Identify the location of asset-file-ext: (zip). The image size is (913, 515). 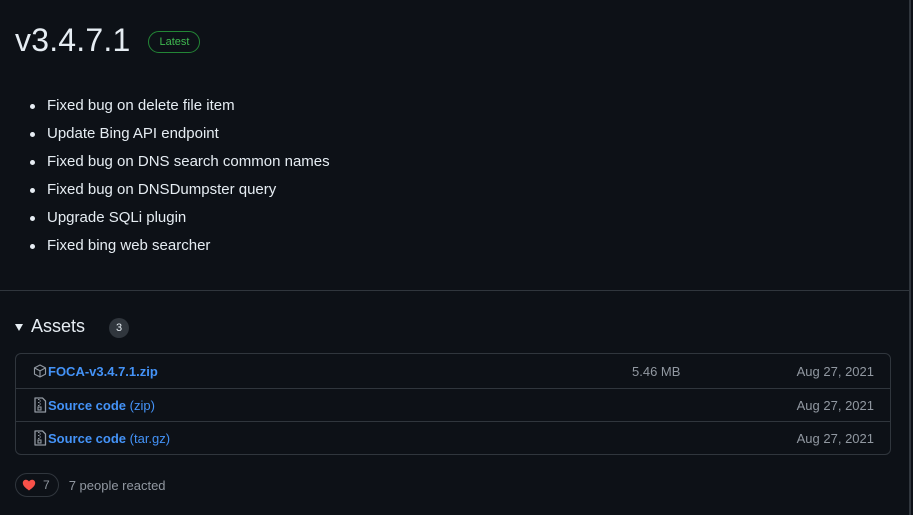
(140, 405).